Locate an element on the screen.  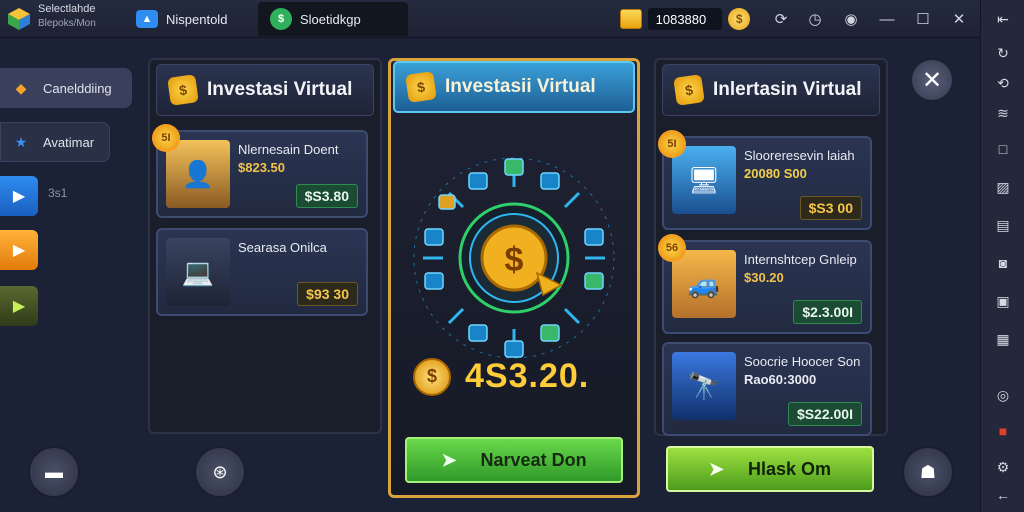
telescope-thumbnail-icon: 🔭 is located at coordinates (704, 386).